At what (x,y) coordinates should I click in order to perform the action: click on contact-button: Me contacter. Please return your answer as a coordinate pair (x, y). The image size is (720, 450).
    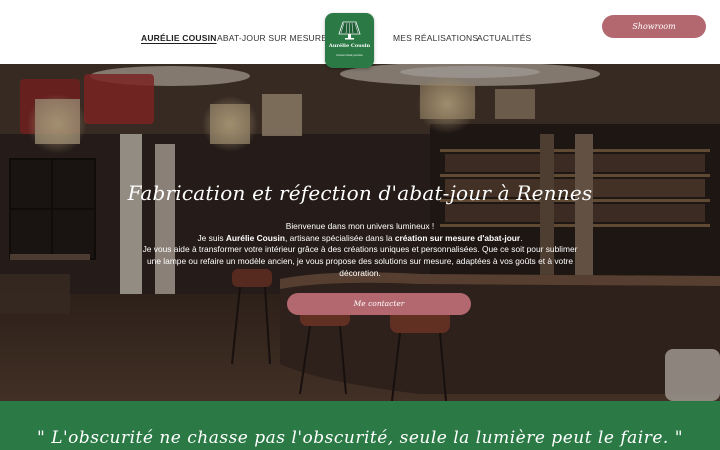
    Looking at the image, I should click on (379, 304).